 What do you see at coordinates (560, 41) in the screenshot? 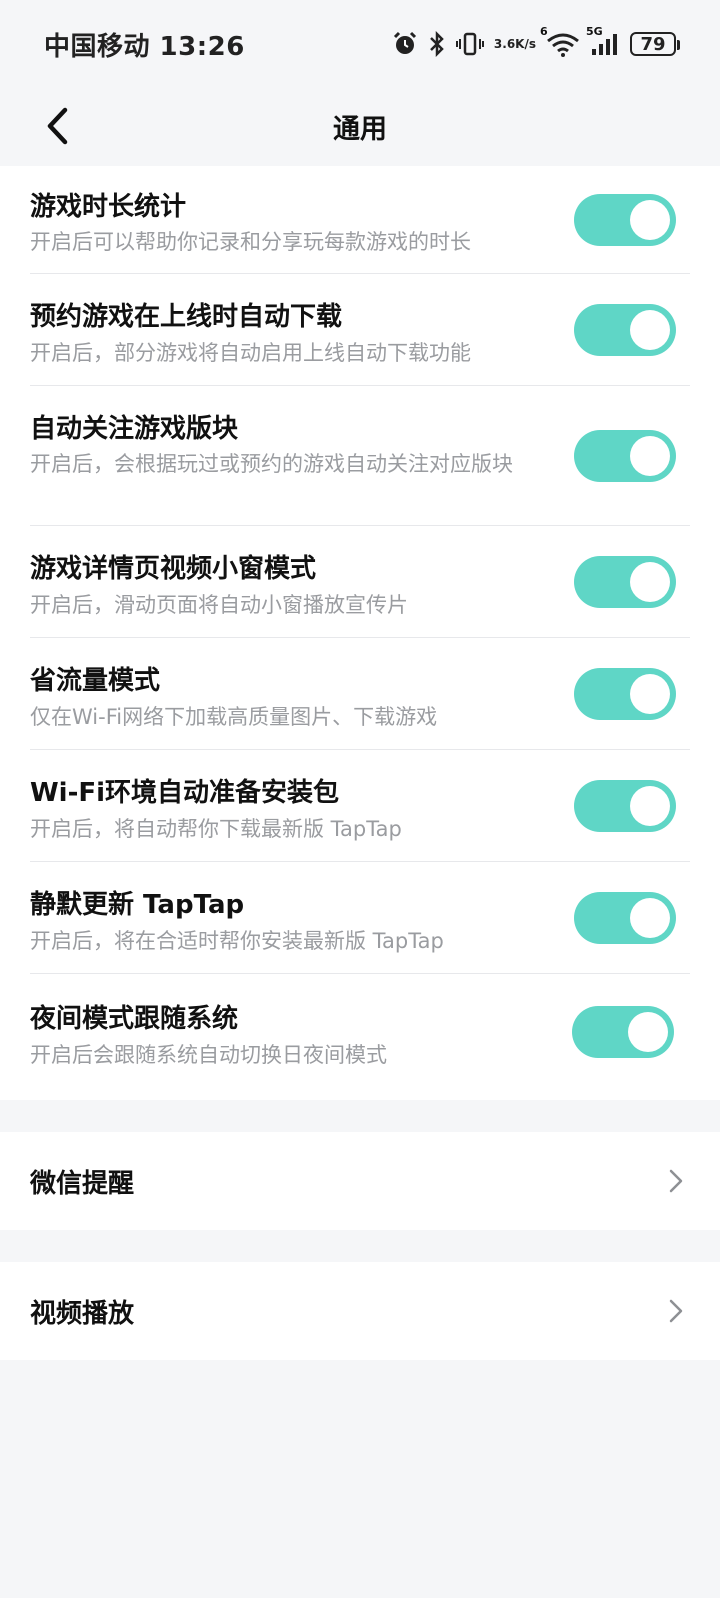
I see `wifi-icon: 6` at bounding box center [560, 41].